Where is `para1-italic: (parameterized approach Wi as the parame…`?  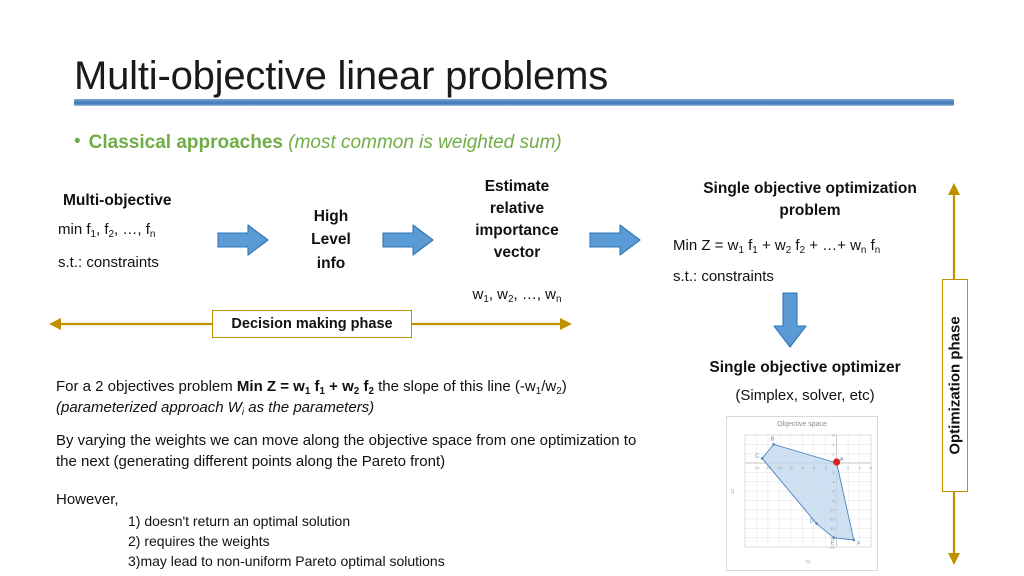 para1-italic: (parameterized approach Wi as the parame… is located at coordinates (215, 409).